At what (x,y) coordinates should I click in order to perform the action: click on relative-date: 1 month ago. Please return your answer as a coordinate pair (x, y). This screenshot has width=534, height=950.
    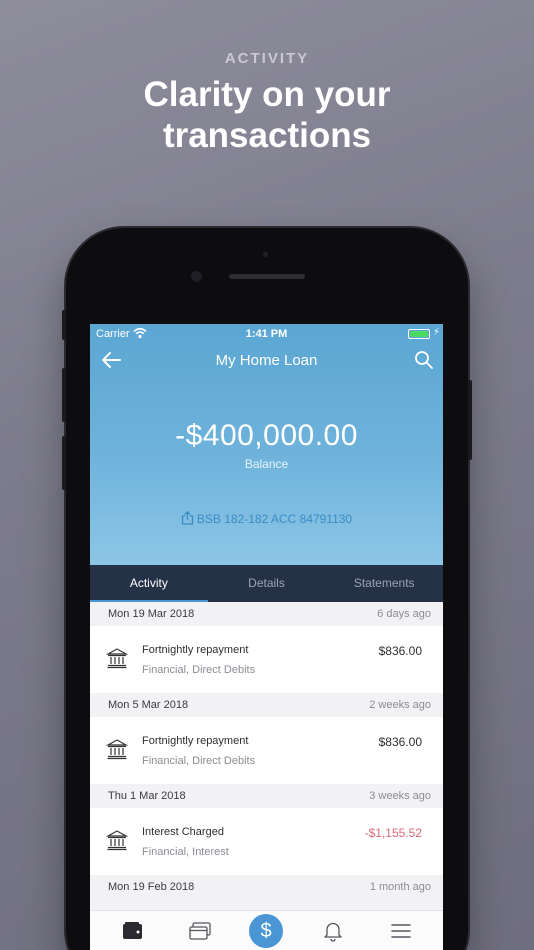
    Looking at the image, I should click on (400, 887).